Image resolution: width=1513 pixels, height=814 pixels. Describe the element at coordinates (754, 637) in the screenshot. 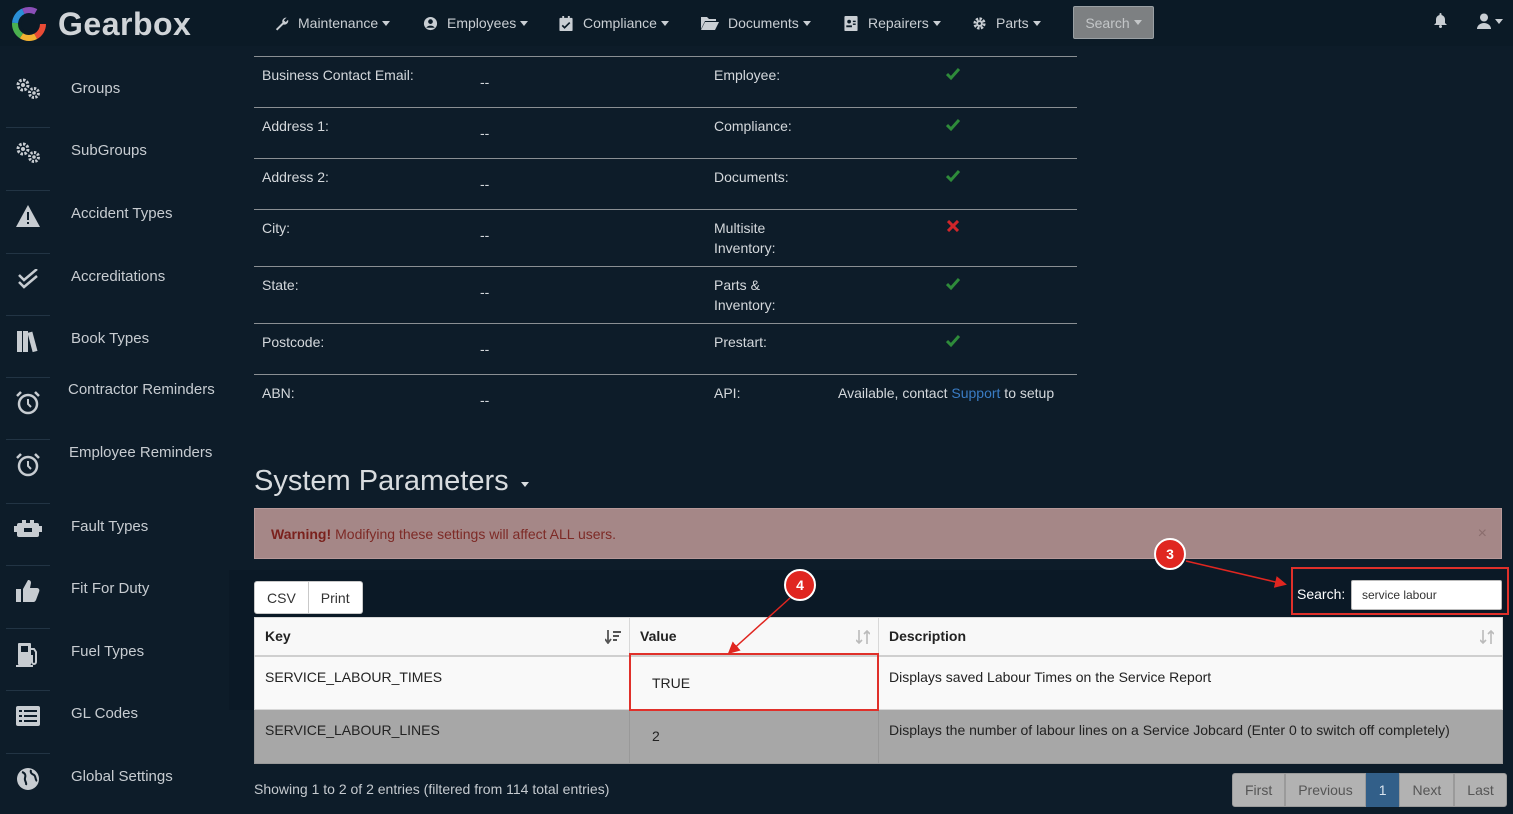

I see `column-header-value: Value` at that location.